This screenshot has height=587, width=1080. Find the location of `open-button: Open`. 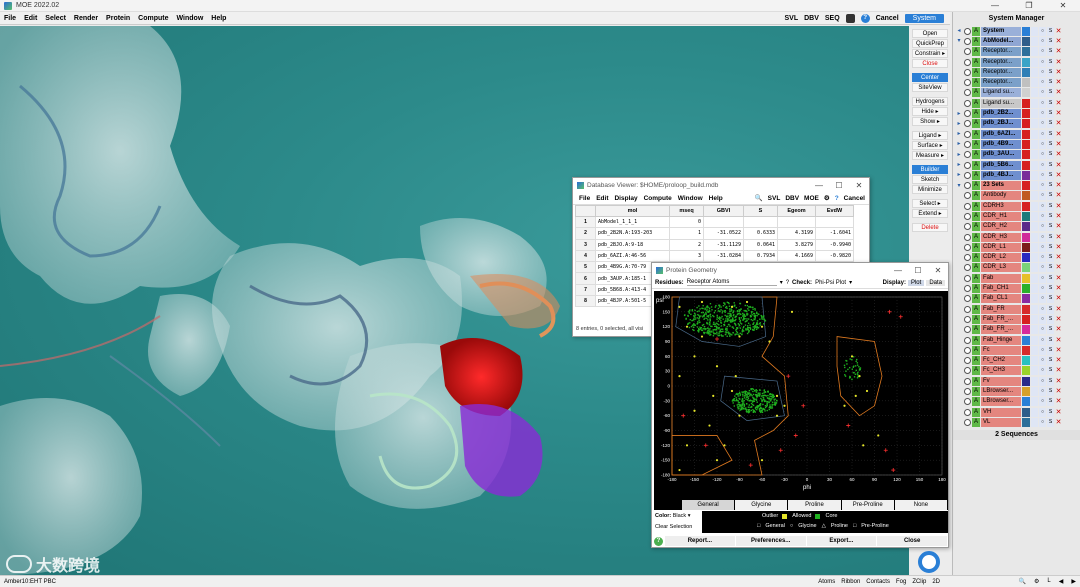

open-button: Open is located at coordinates (930, 33).